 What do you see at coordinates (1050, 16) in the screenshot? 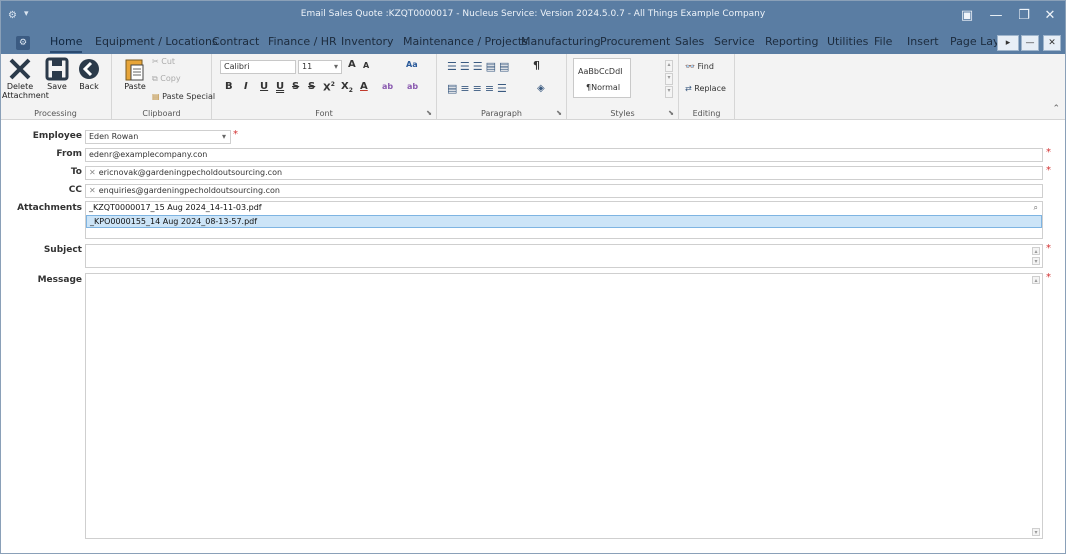
I see `close-button: ✕` at bounding box center [1050, 16].